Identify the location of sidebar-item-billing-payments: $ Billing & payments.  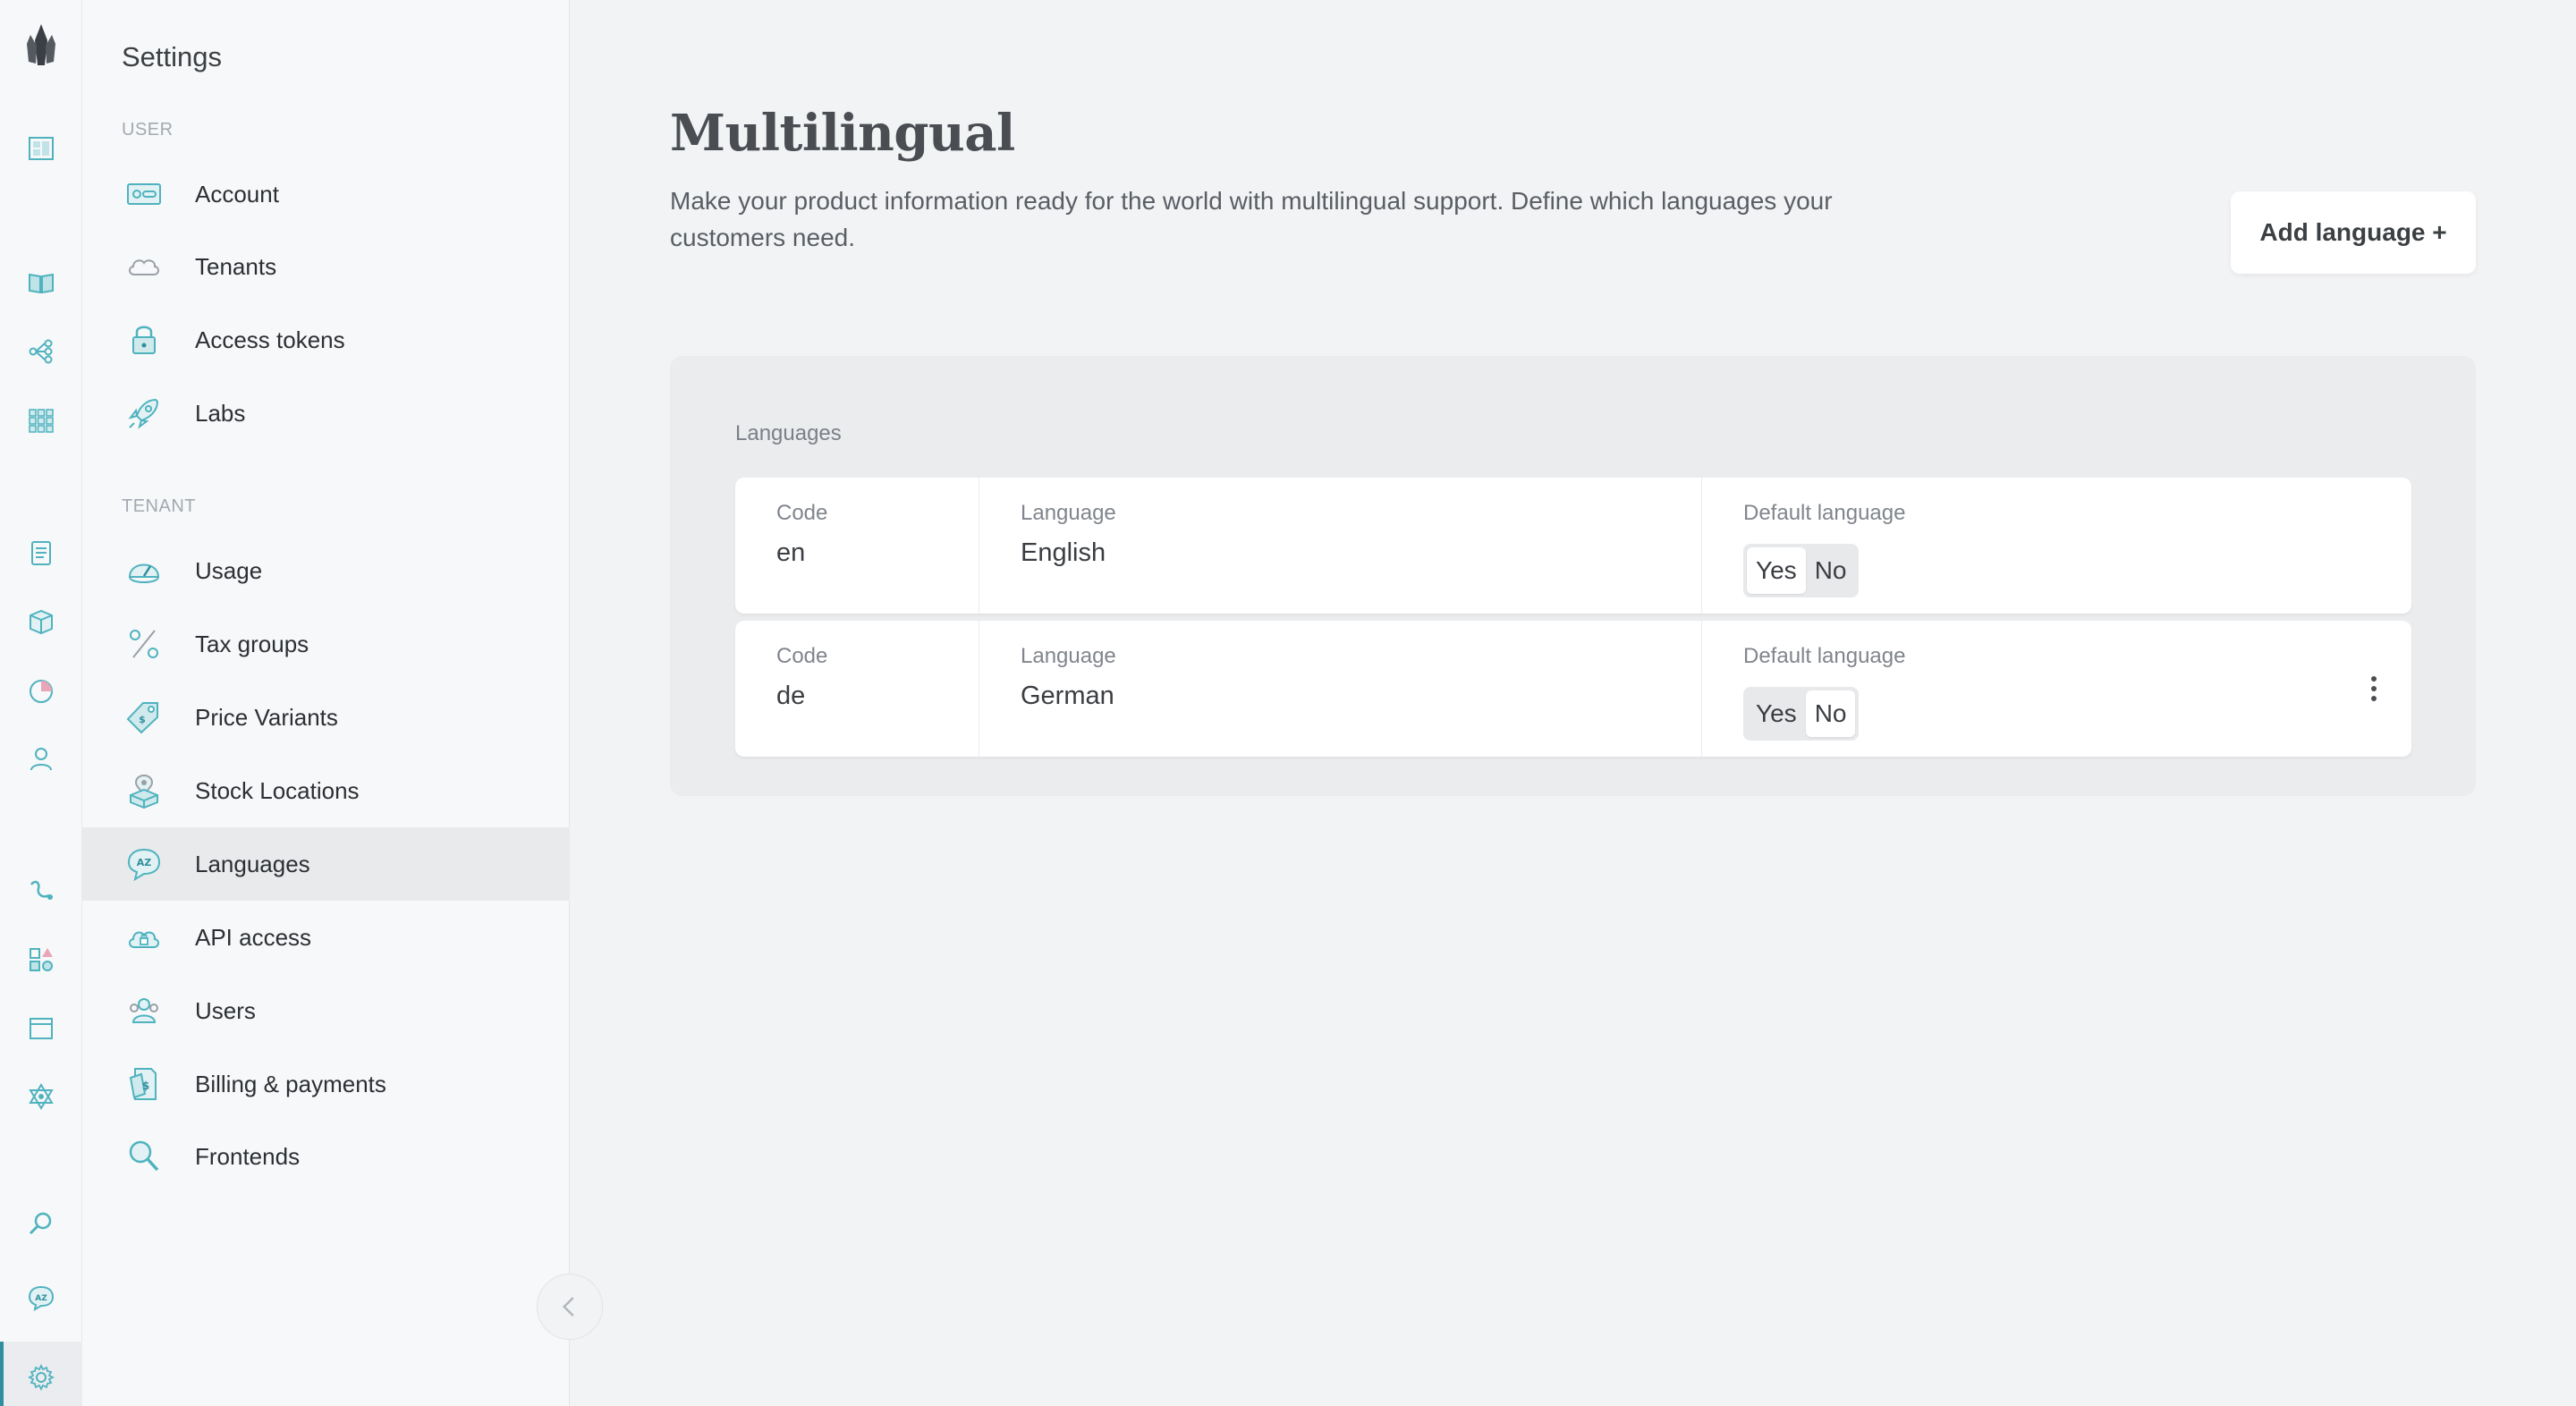
(326, 1084).